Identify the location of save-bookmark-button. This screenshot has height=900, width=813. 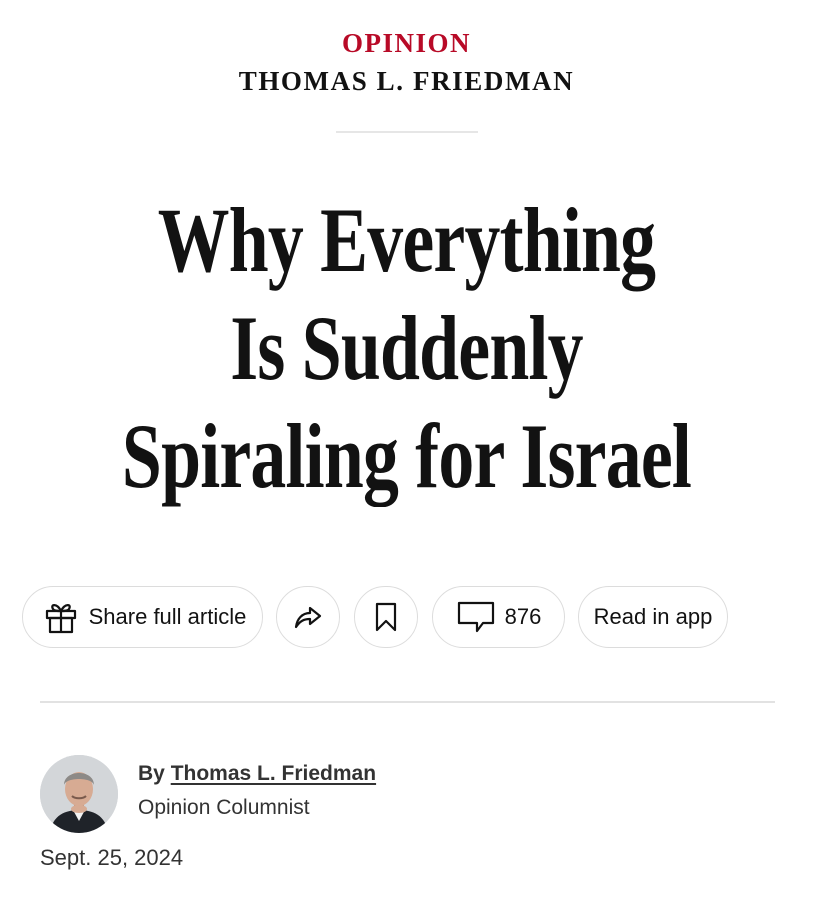
(386, 617).